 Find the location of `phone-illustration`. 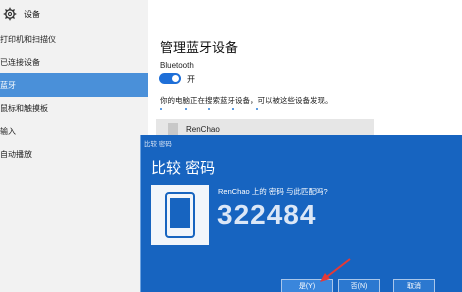

phone-illustration is located at coordinates (180, 215).